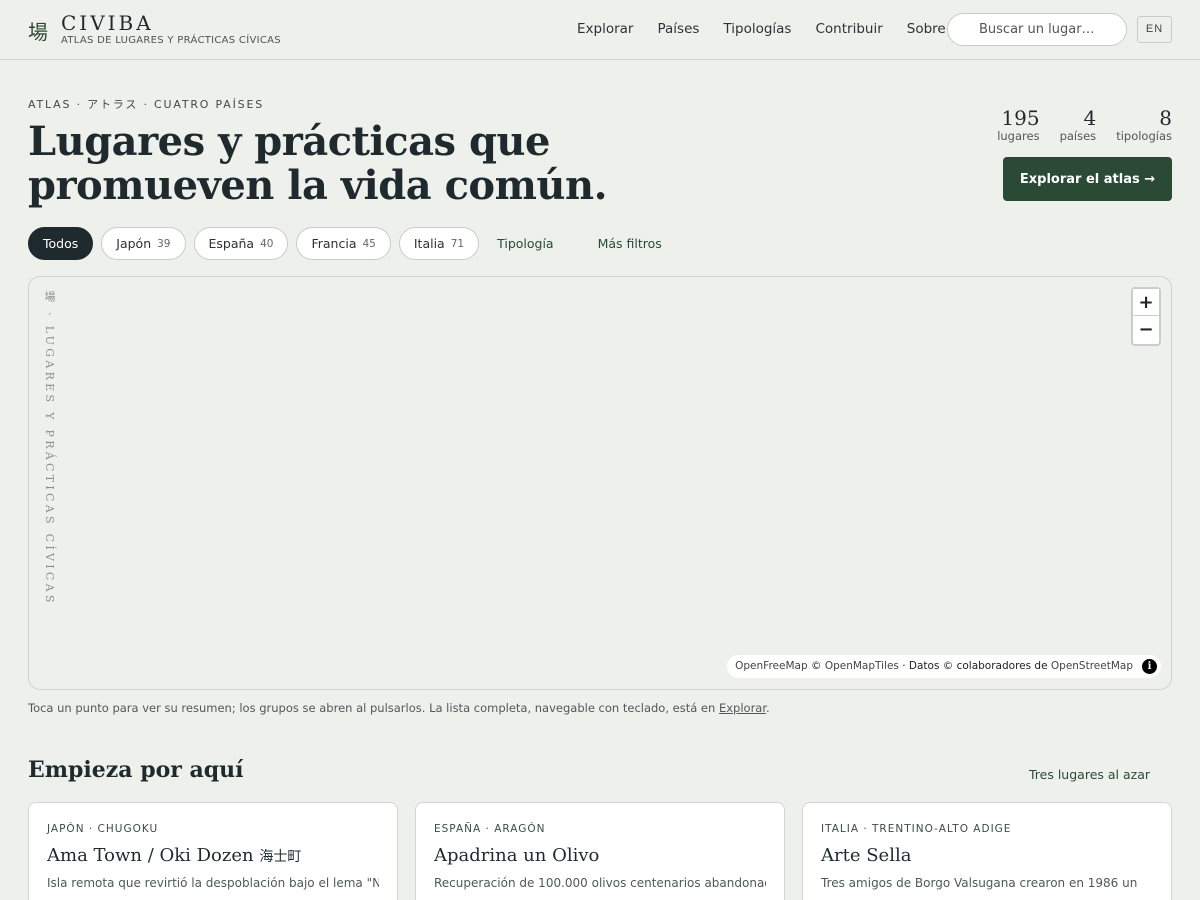  I want to click on filter-chip-todos: Todos, so click(61, 243).